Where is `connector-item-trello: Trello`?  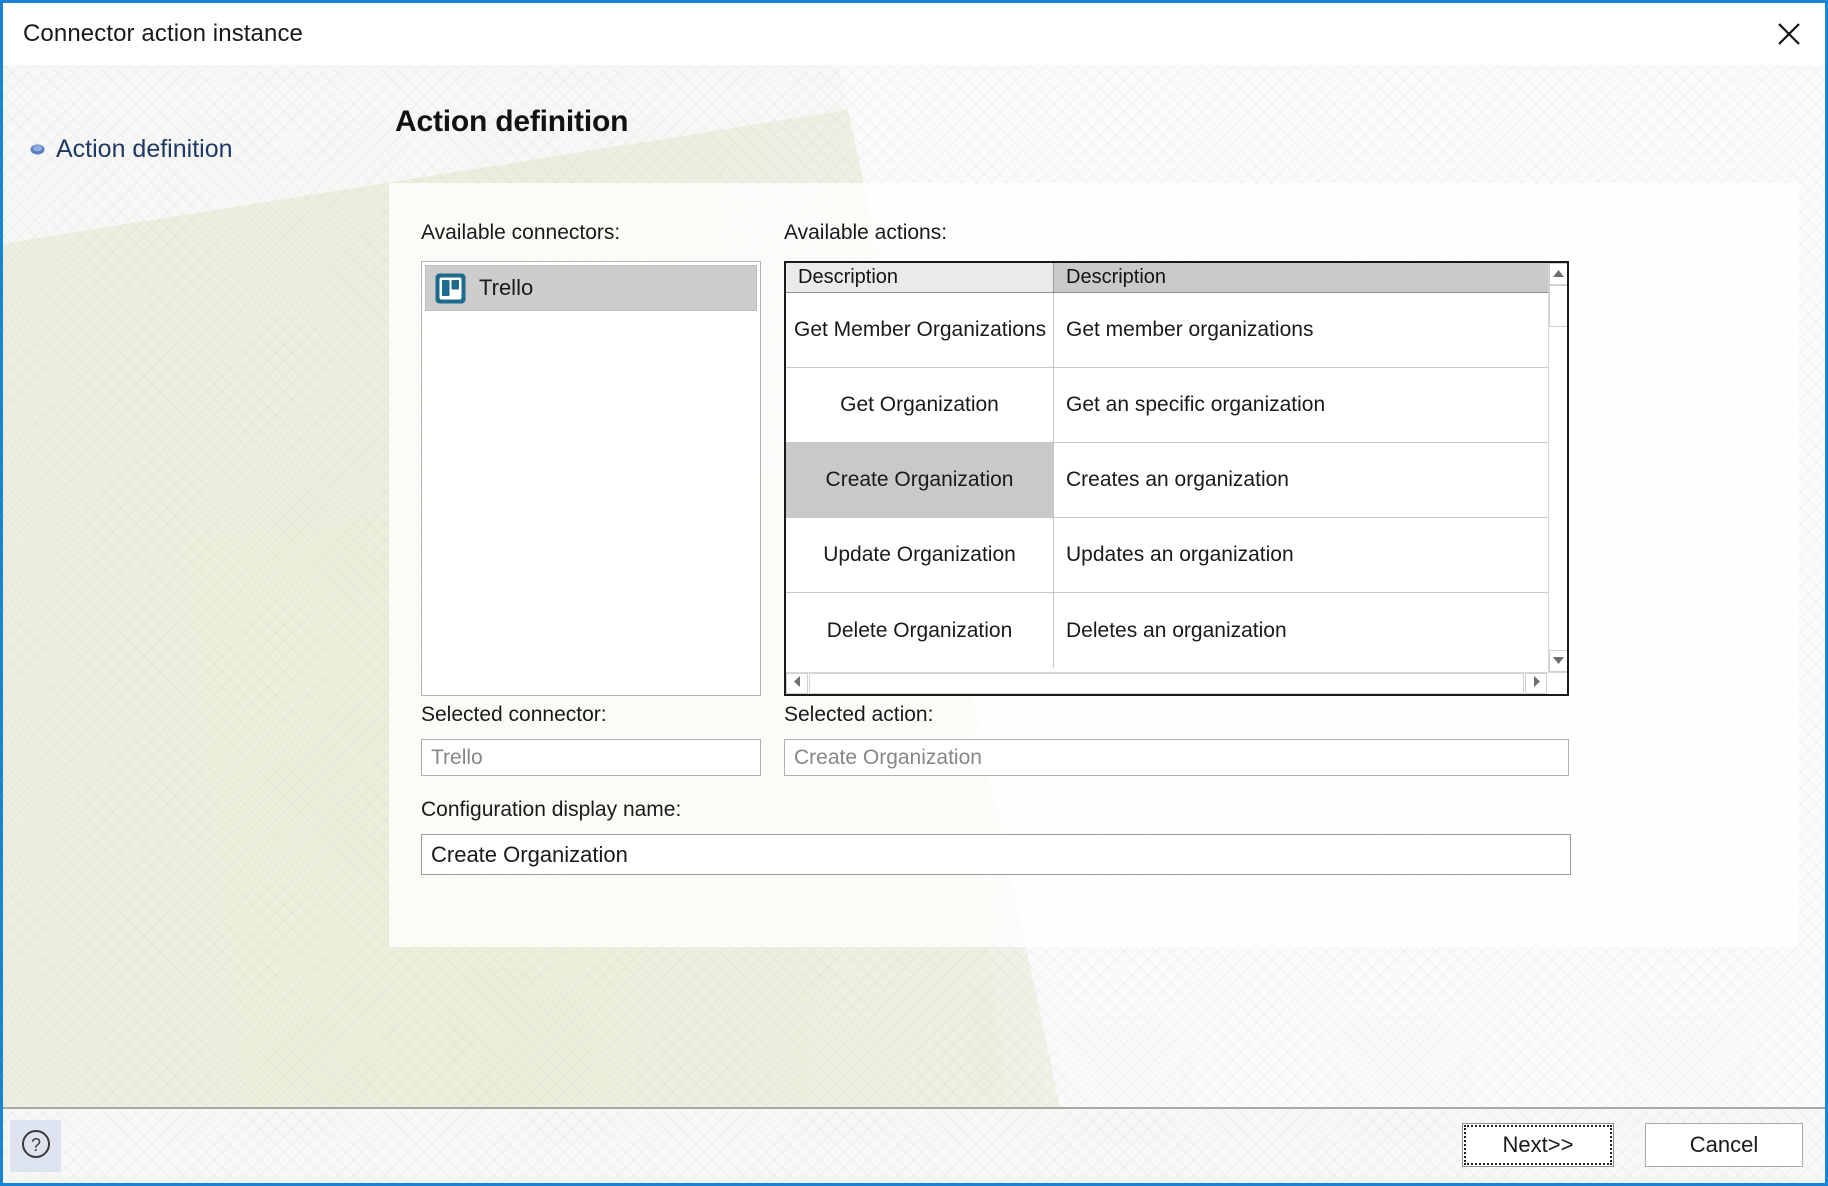
connector-item-trello: Trello is located at coordinates (591, 288).